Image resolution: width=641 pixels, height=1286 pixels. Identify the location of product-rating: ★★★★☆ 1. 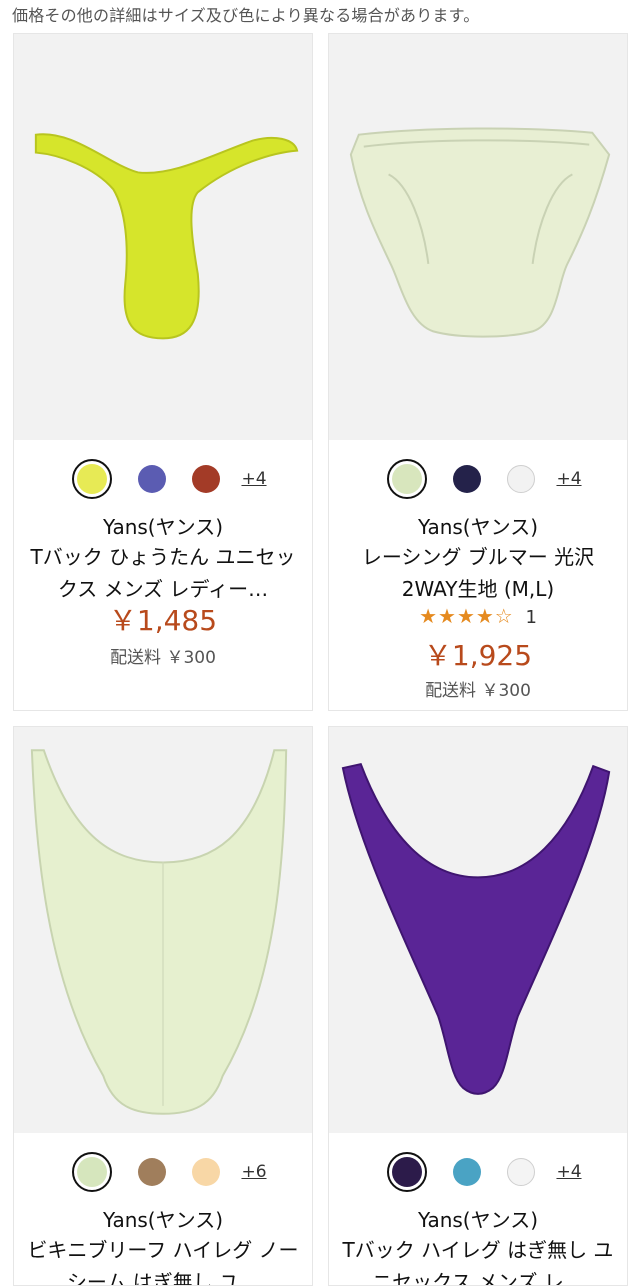
(478, 616).